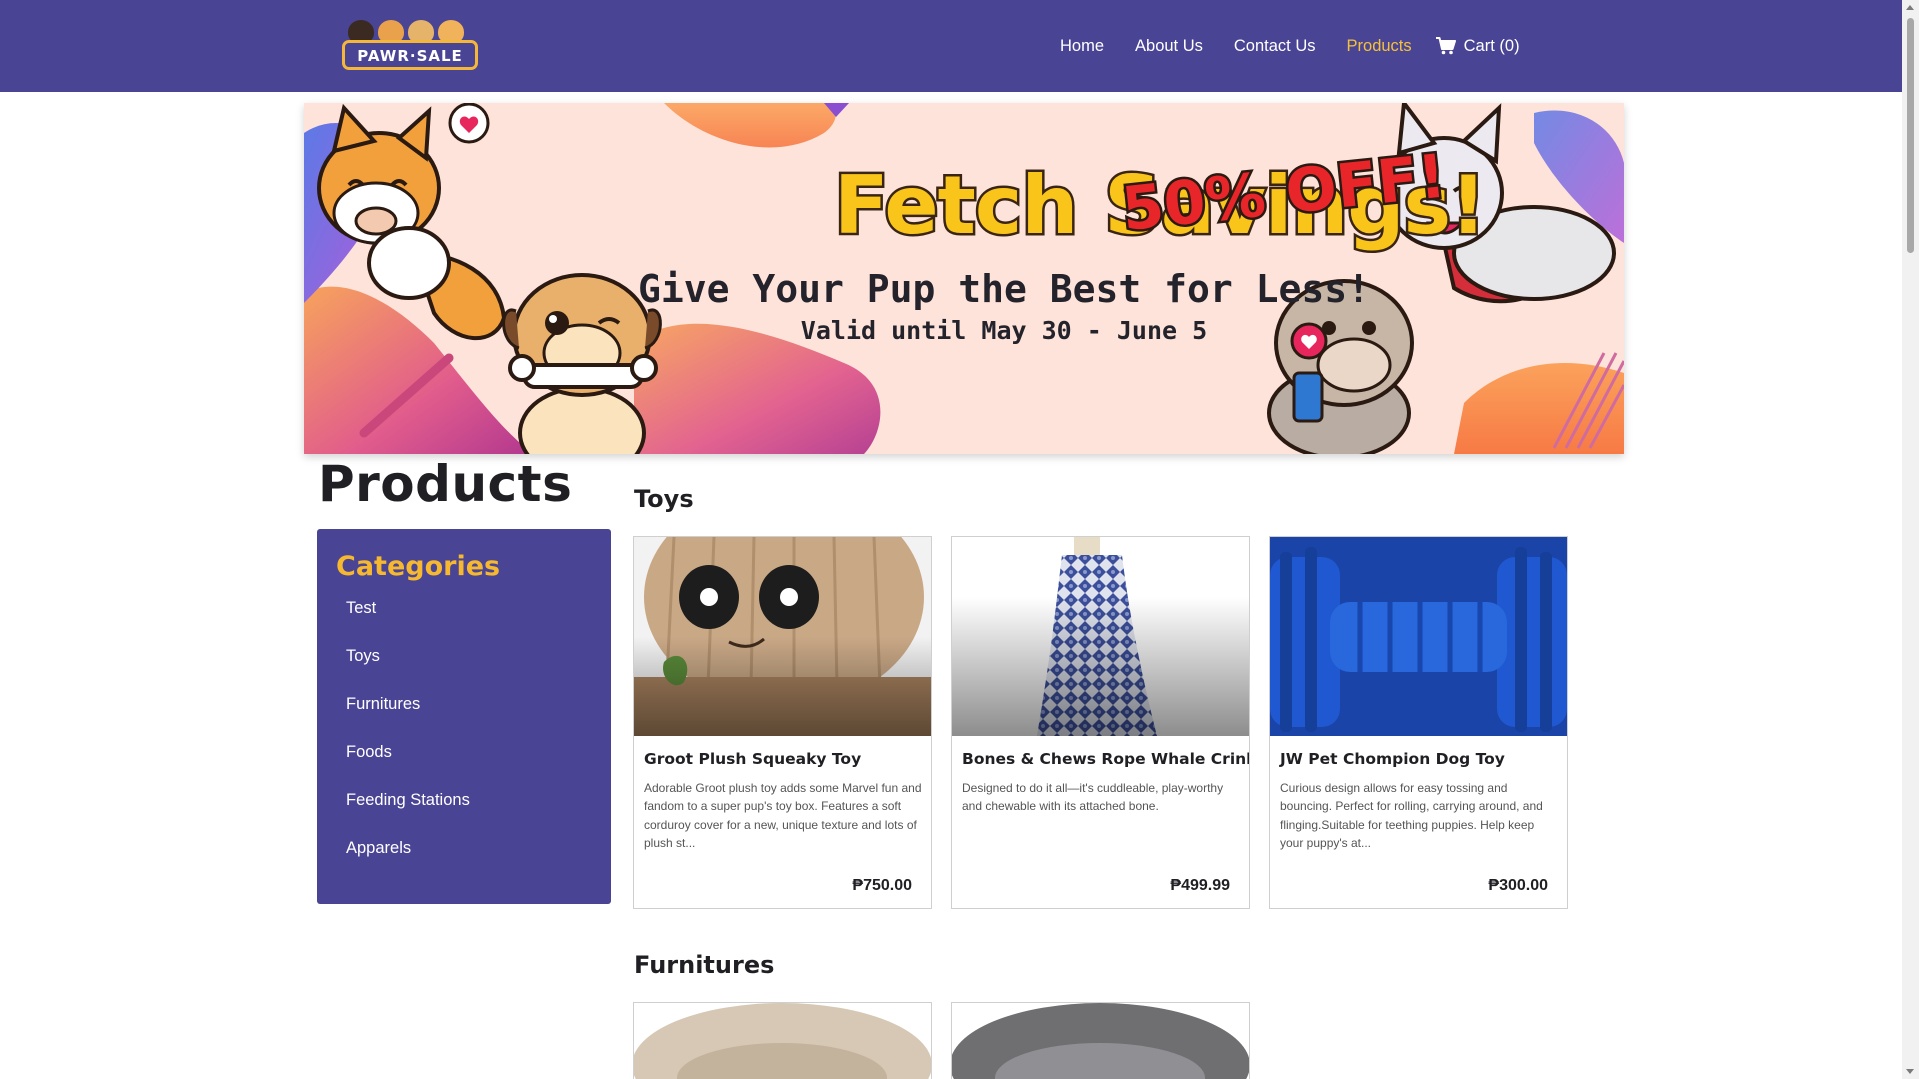  I want to click on product-name: JW Pet Chompion Dog Toy, so click(1392, 759).